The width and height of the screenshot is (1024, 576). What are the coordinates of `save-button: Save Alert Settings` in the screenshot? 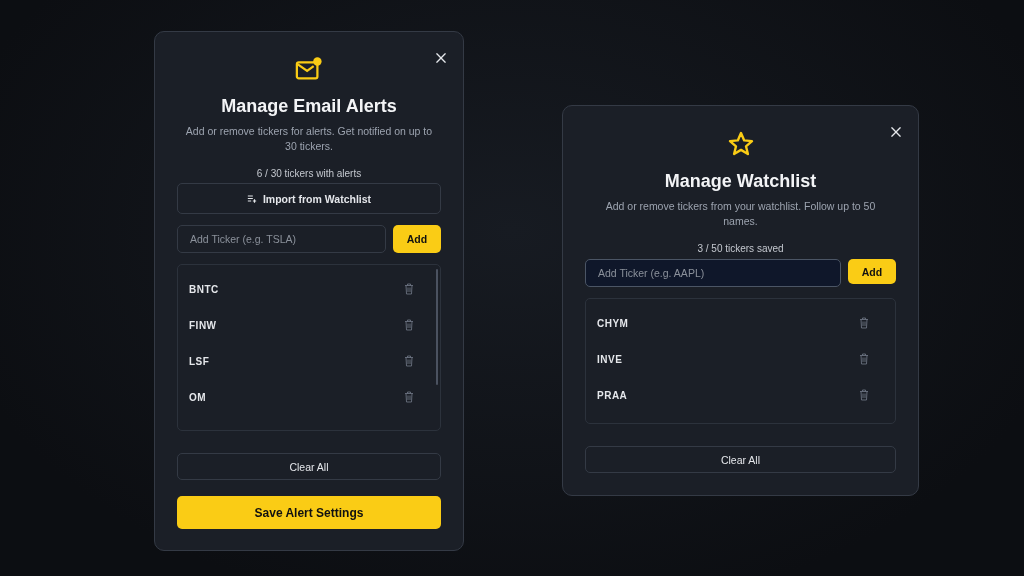 It's located at (309, 512).